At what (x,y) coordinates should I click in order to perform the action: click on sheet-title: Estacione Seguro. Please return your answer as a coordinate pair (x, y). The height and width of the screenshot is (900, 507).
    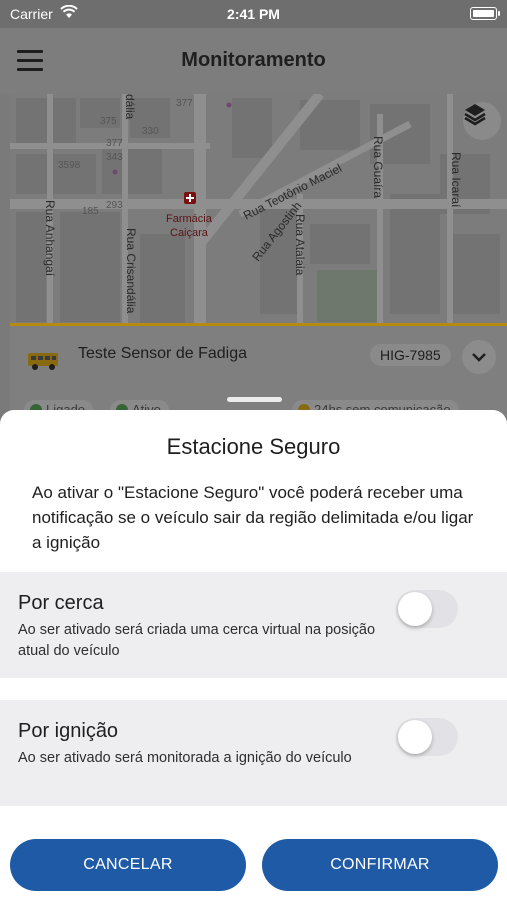
    Looking at the image, I should click on (253, 446).